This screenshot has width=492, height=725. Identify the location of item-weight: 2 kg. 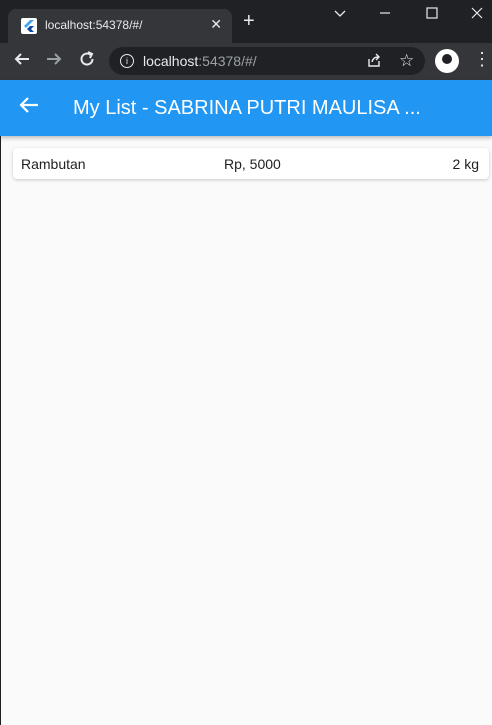
(465, 164).